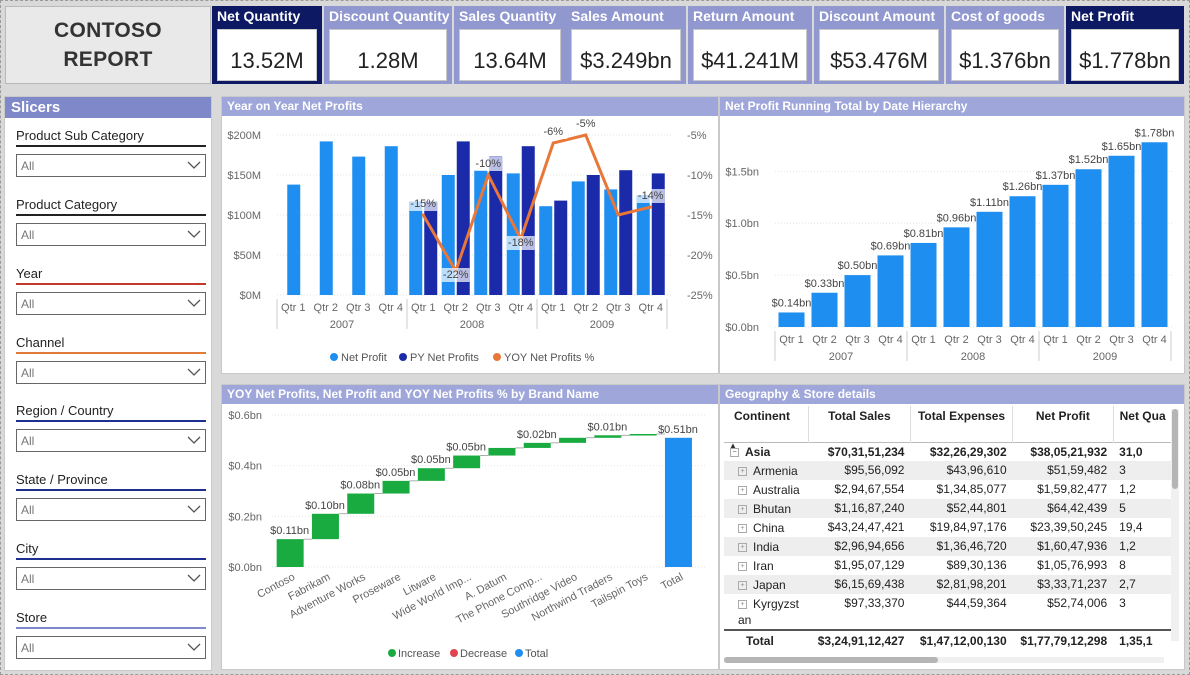  I want to click on row-value-cell: $23,39,50,245, so click(1069, 526).